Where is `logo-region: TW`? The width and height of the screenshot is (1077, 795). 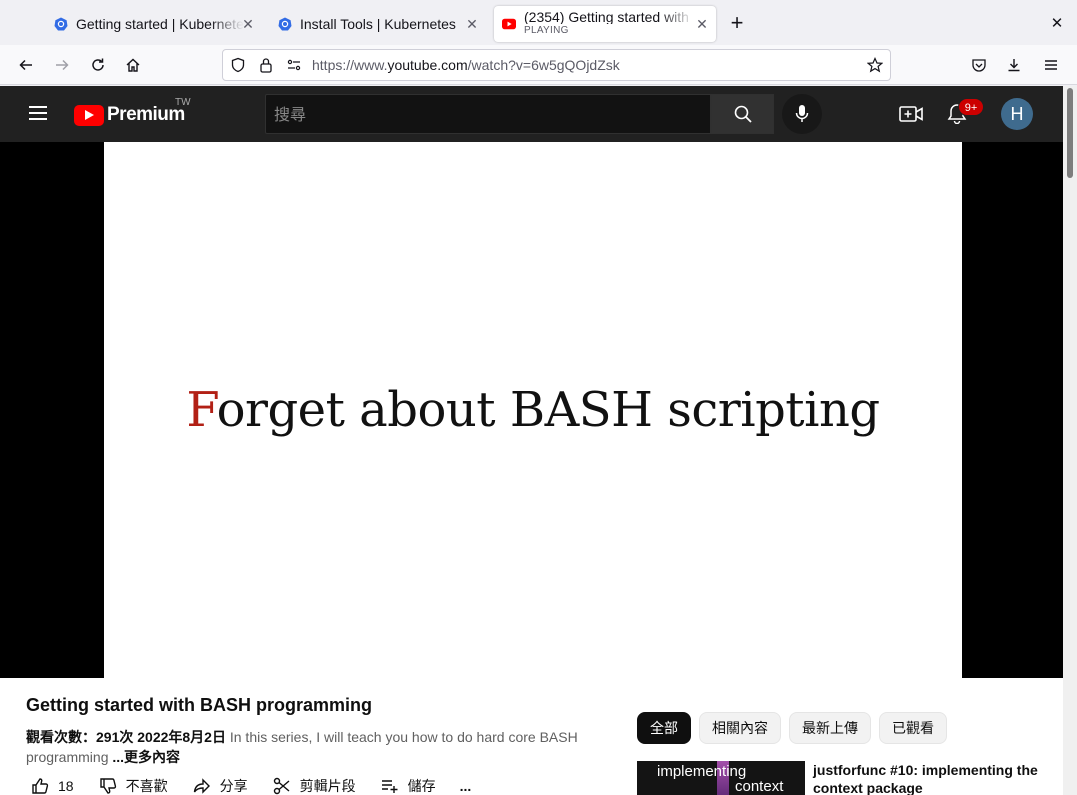 logo-region: TW is located at coordinates (183, 102).